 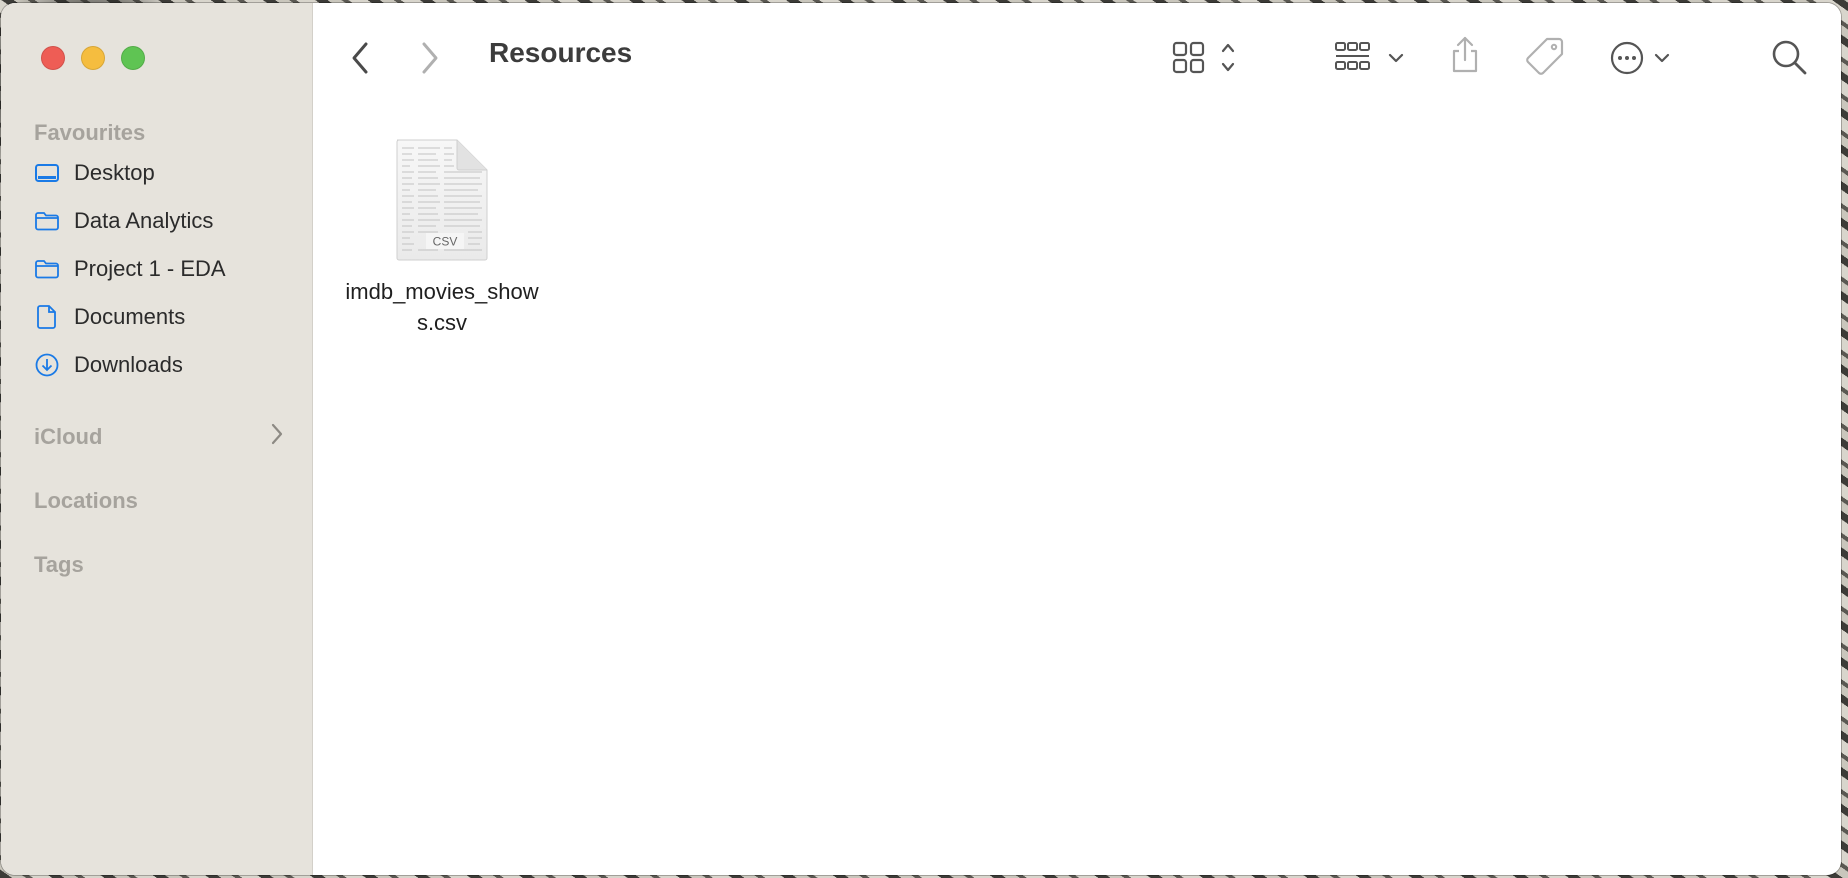 What do you see at coordinates (93, 58) in the screenshot?
I see `minimize-button` at bounding box center [93, 58].